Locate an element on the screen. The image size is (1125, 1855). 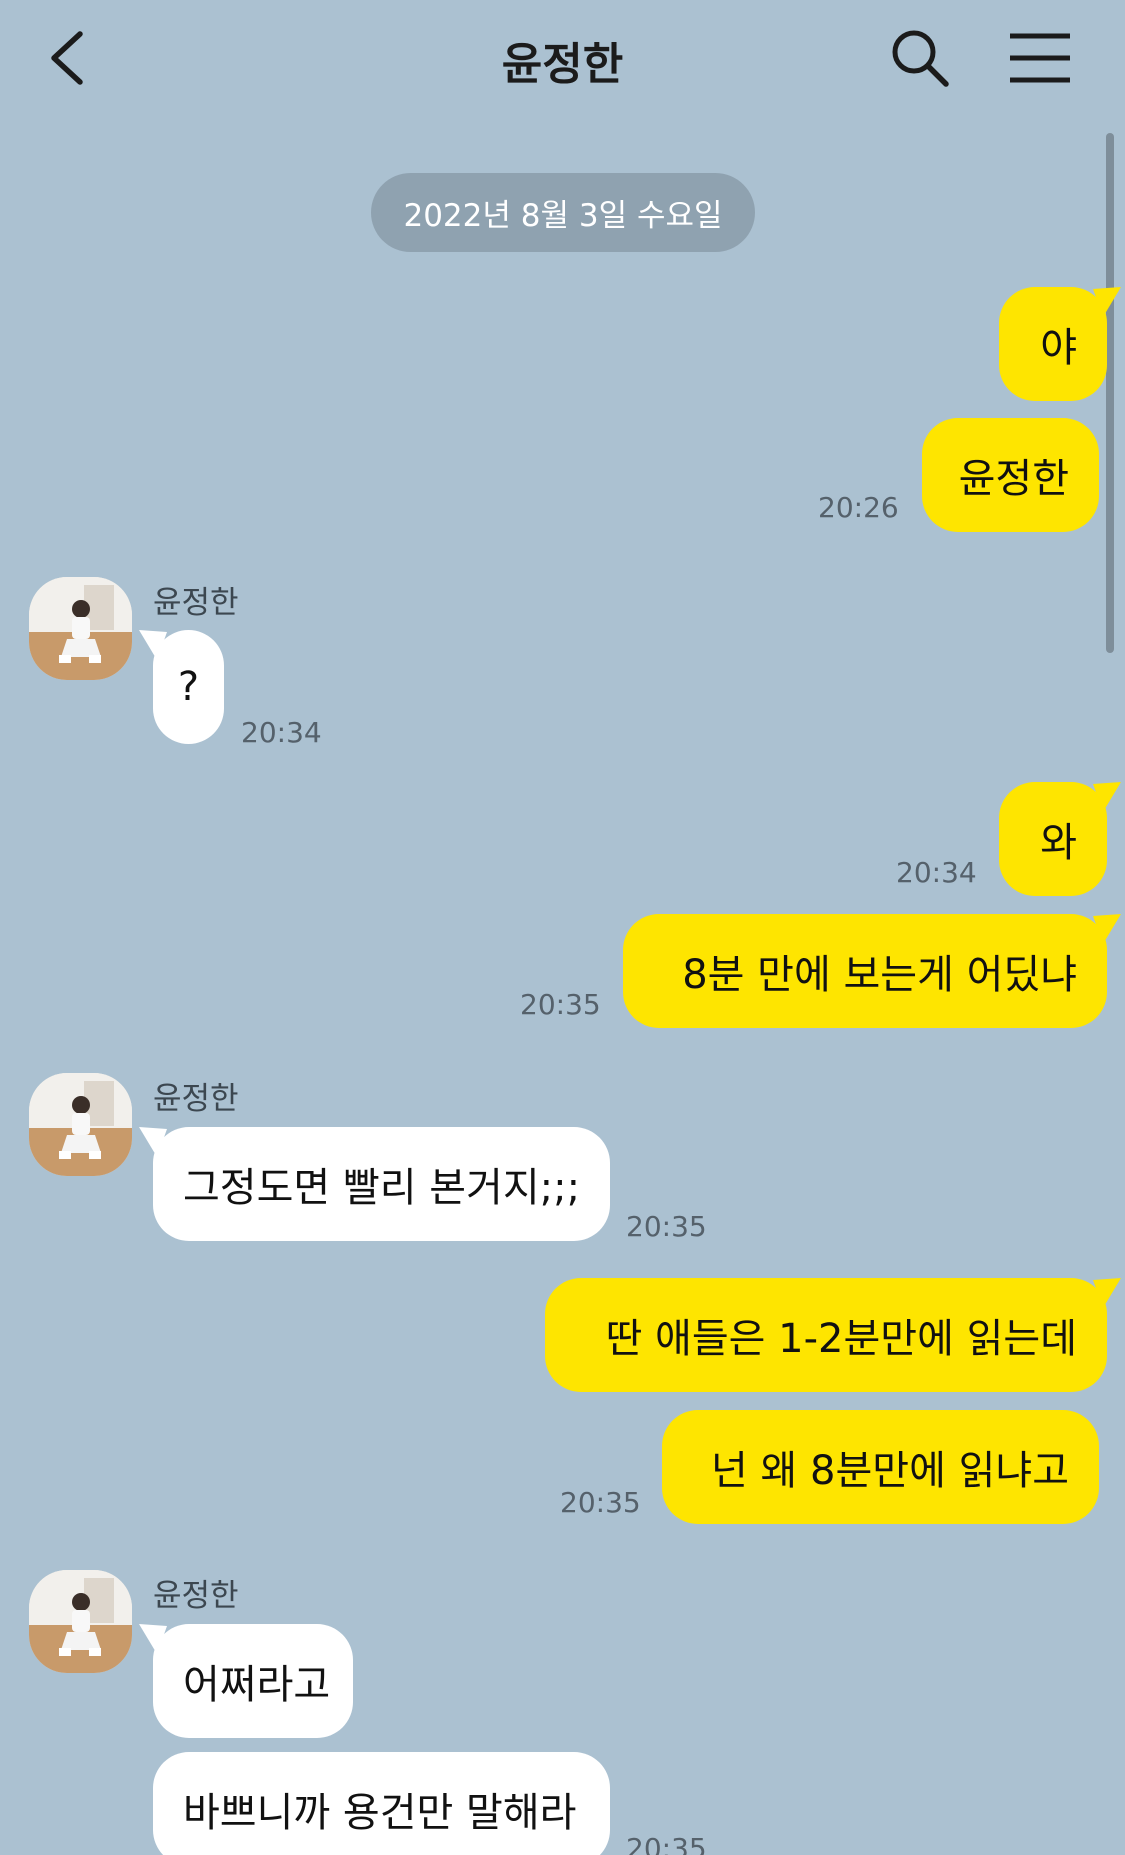
my-message-bubble: 딴 애들은 1-2분만에 읽는데 is located at coordinates (833, 1335).